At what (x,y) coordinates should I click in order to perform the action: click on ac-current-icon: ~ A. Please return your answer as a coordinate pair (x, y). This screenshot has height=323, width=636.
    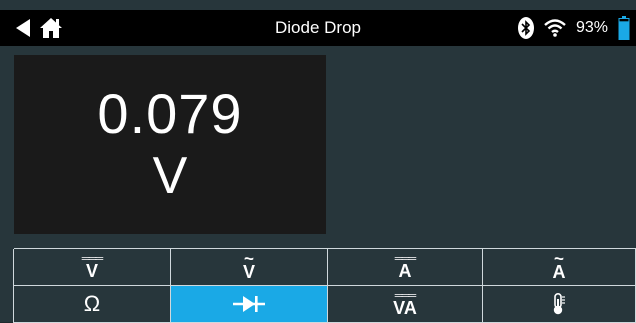
    Looking at the image, I should click on (559, 265).